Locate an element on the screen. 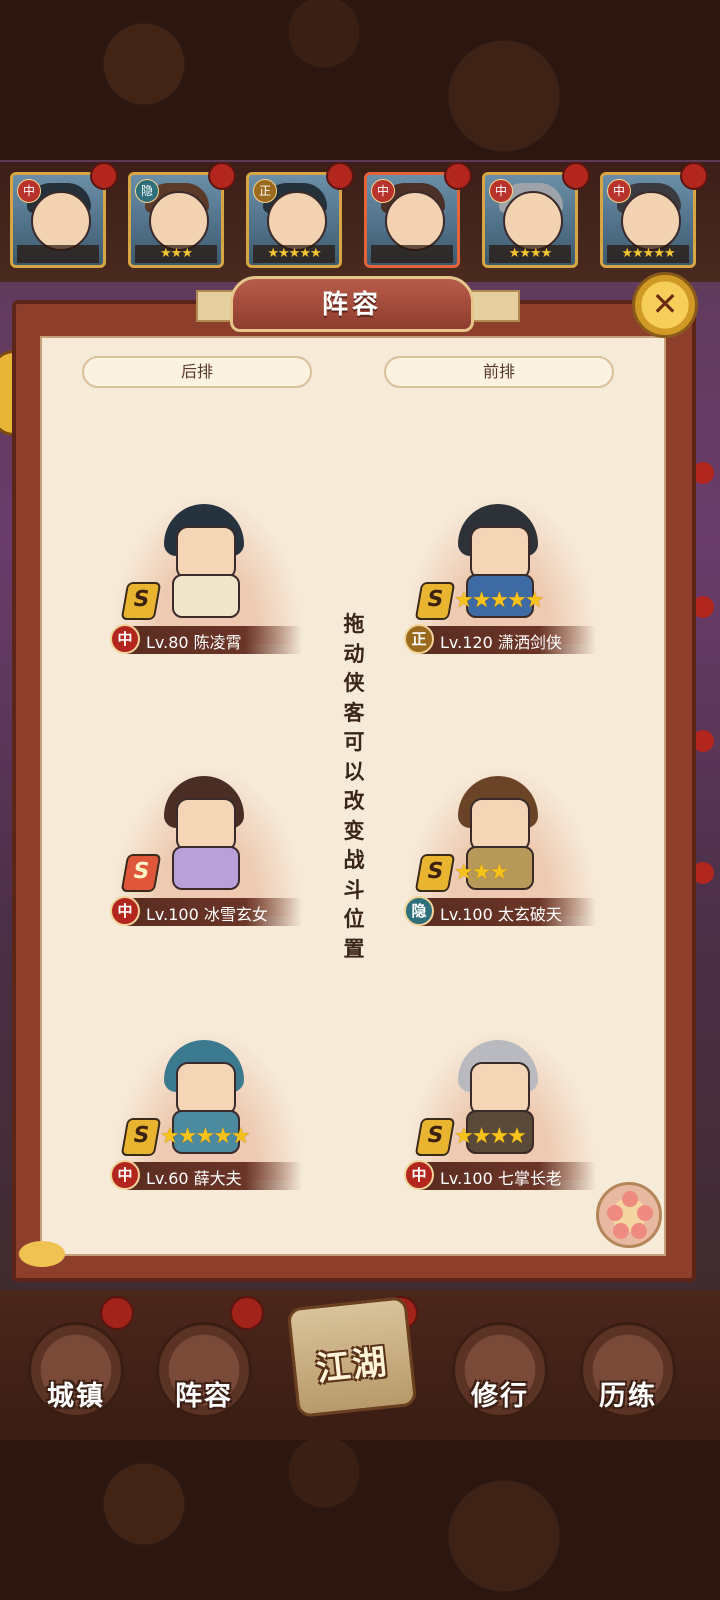 This screenshot has width=720, height=1600. flower-emblem-icon is located at coordinates (629, 1215).